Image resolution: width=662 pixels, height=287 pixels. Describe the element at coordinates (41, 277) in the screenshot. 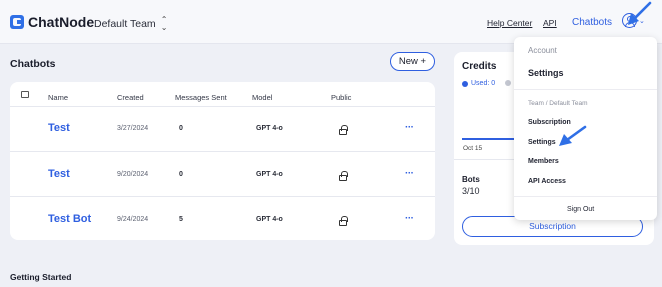

I see `getting-started-heading: Getting Started` at that location.